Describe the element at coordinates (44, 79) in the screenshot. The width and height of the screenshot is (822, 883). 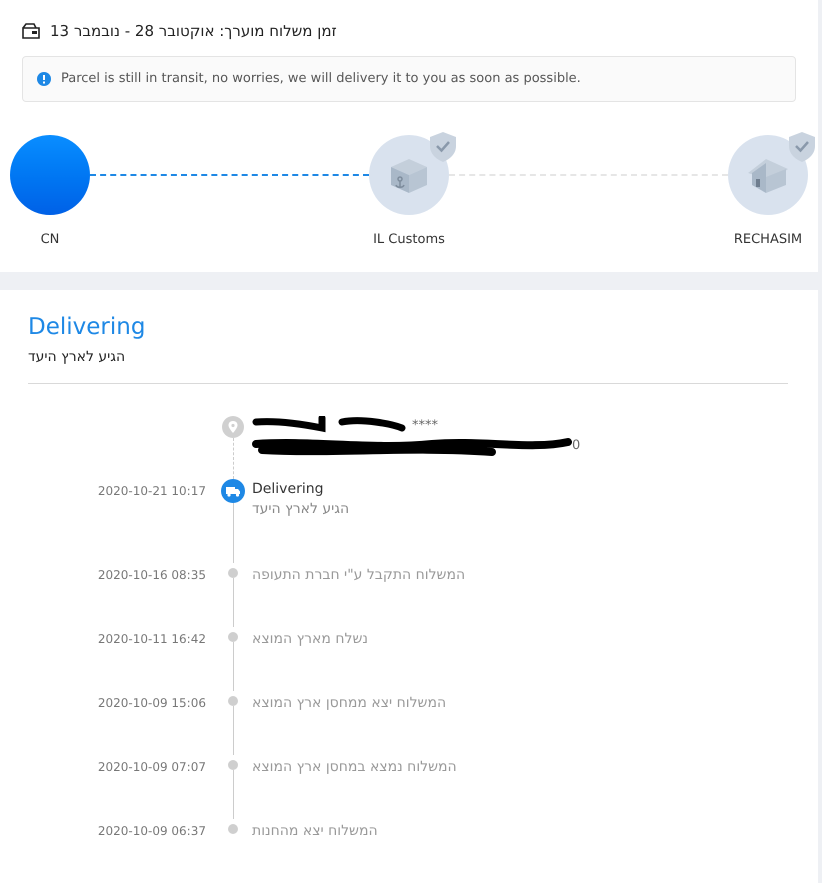
I see `info-icon` at that location.